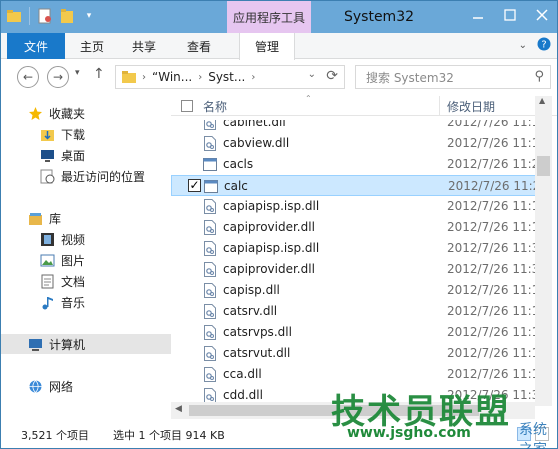  Describe the element at coordinates (471, 106) in the screenshot. I see `column-date-modified: 修改日期` at that location.